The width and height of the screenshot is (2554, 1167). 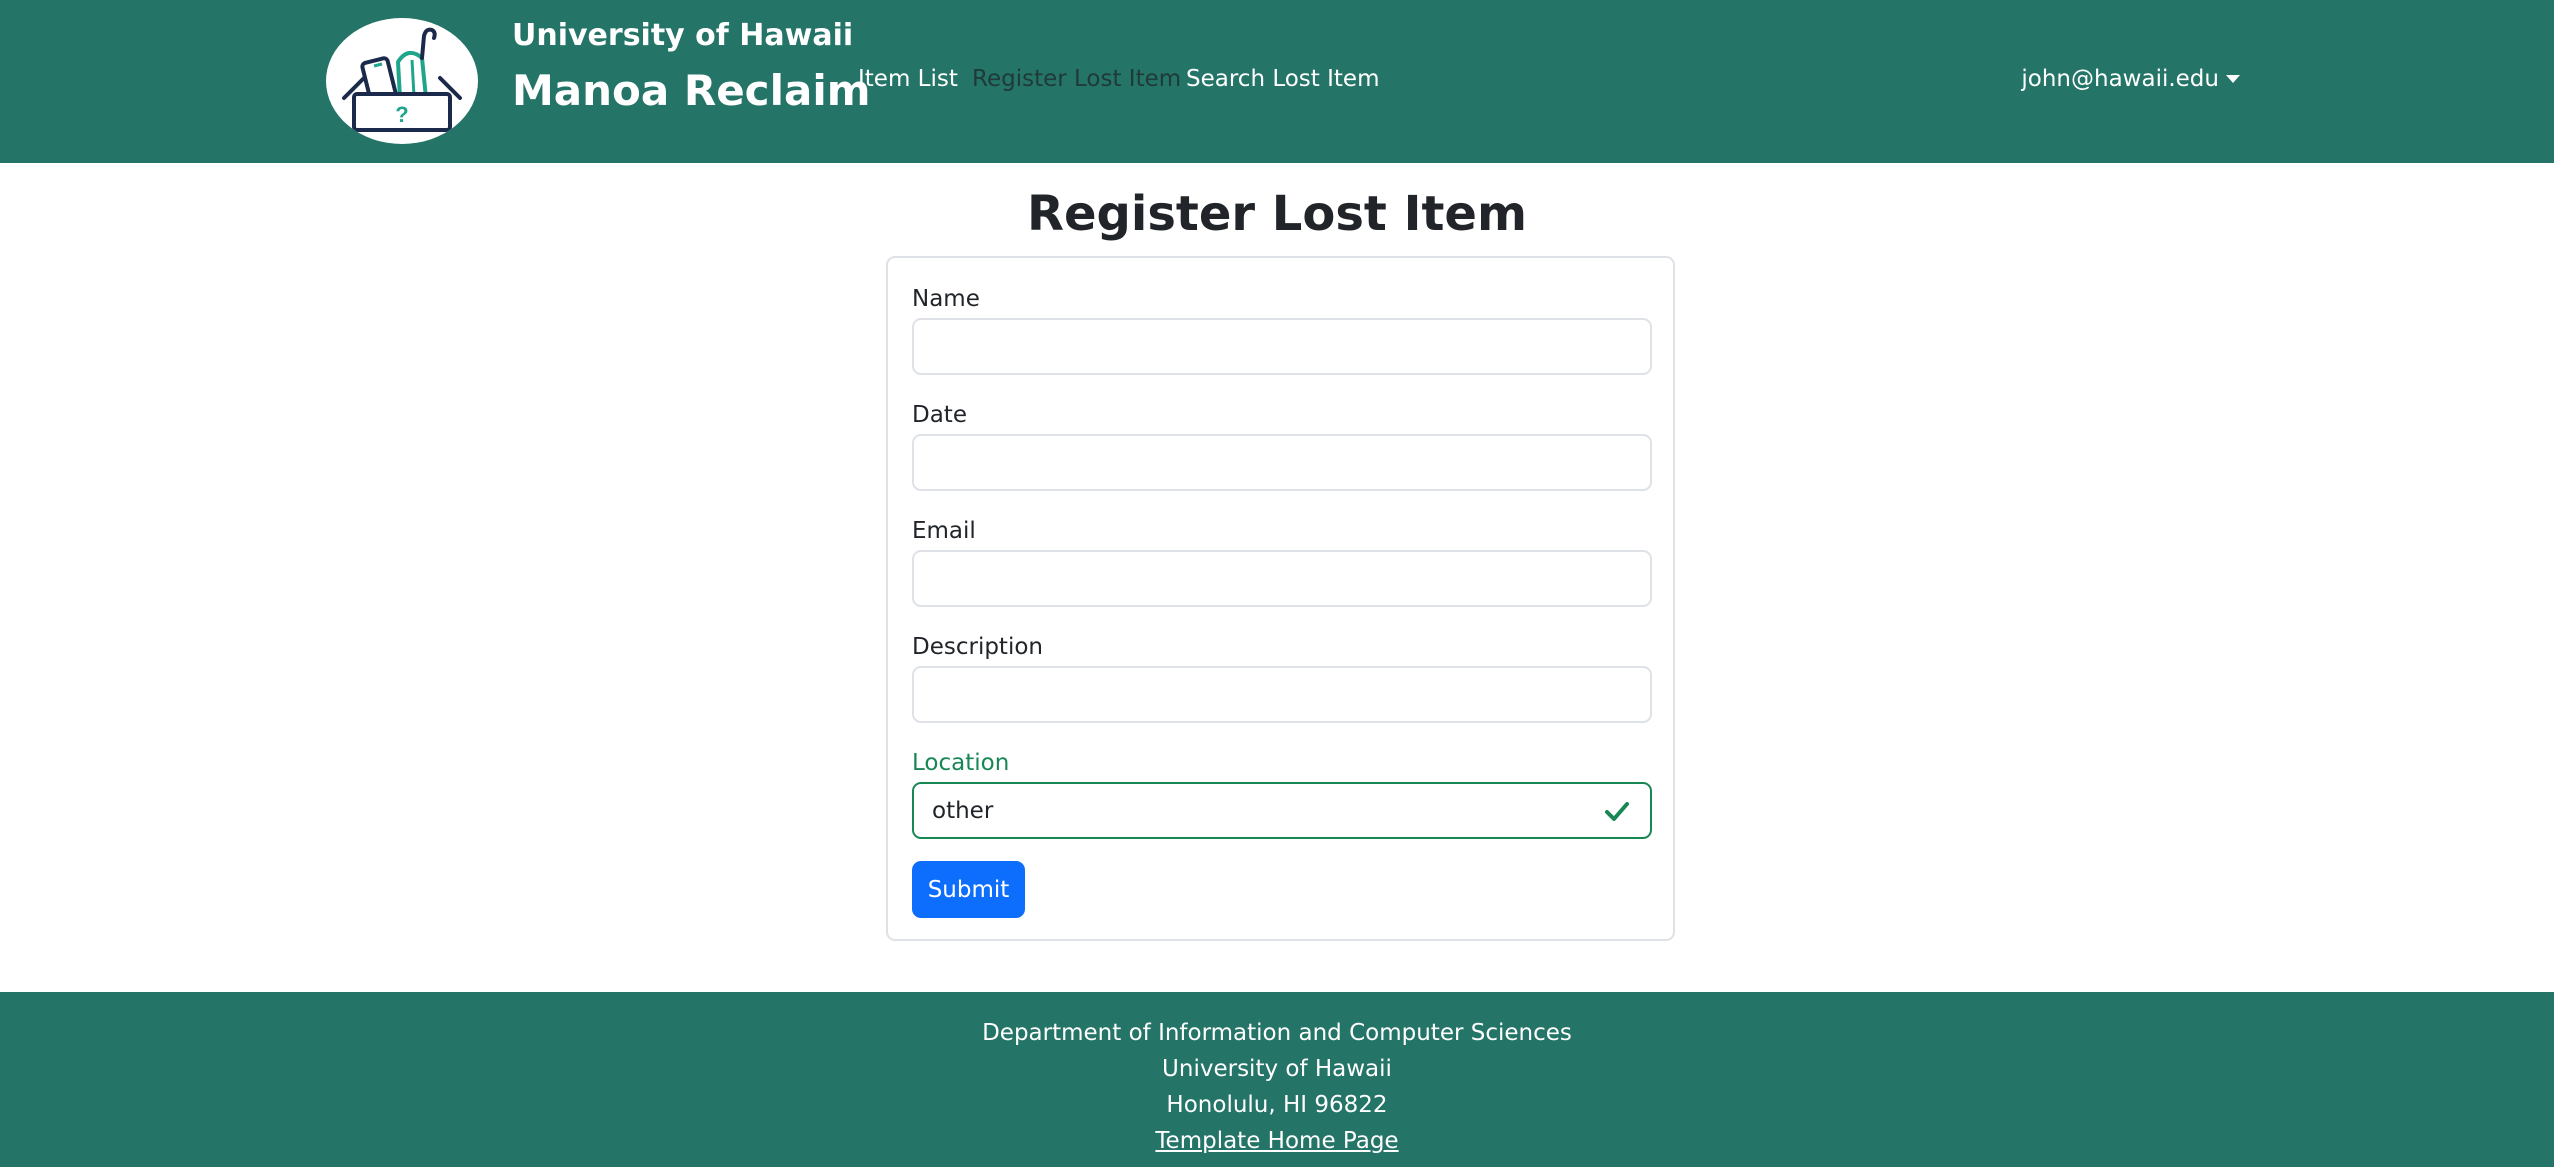 What do you see at coordinates (946, 299) in the screenshot?
I see `name-label: Name` at bounding box center [946, 299].